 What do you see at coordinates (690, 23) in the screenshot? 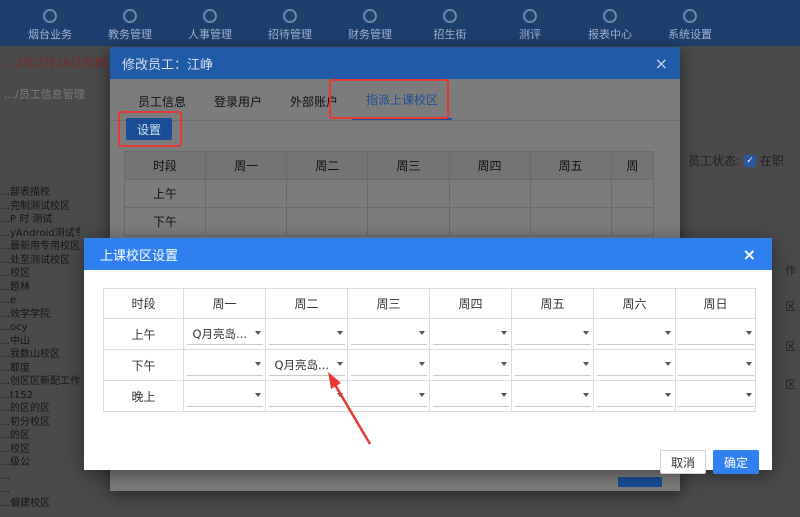
I see `nav-item: 系统设置` at bounding box center [690, 23].